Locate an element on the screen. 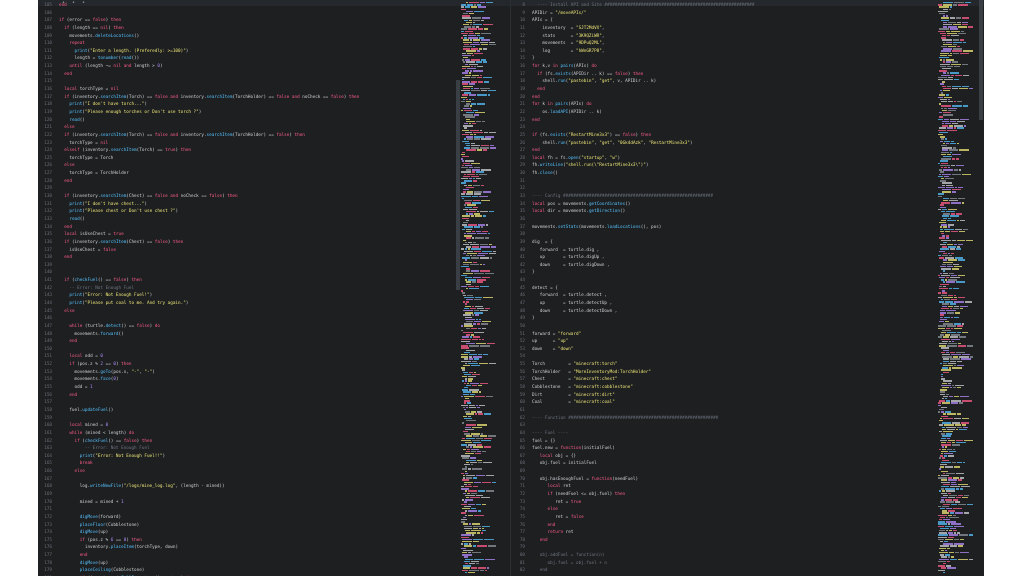  code-line: 108 if (length == nil) then is located at coordinates (248, 29).